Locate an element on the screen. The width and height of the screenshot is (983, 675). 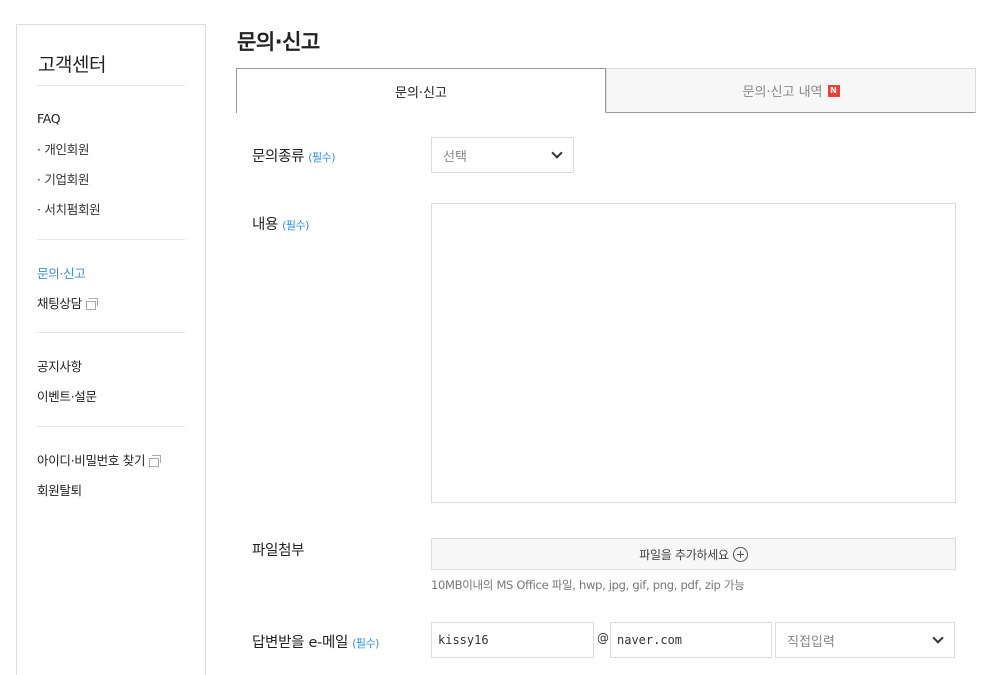
plus-circle-icon is located at coordinates (740, 554).